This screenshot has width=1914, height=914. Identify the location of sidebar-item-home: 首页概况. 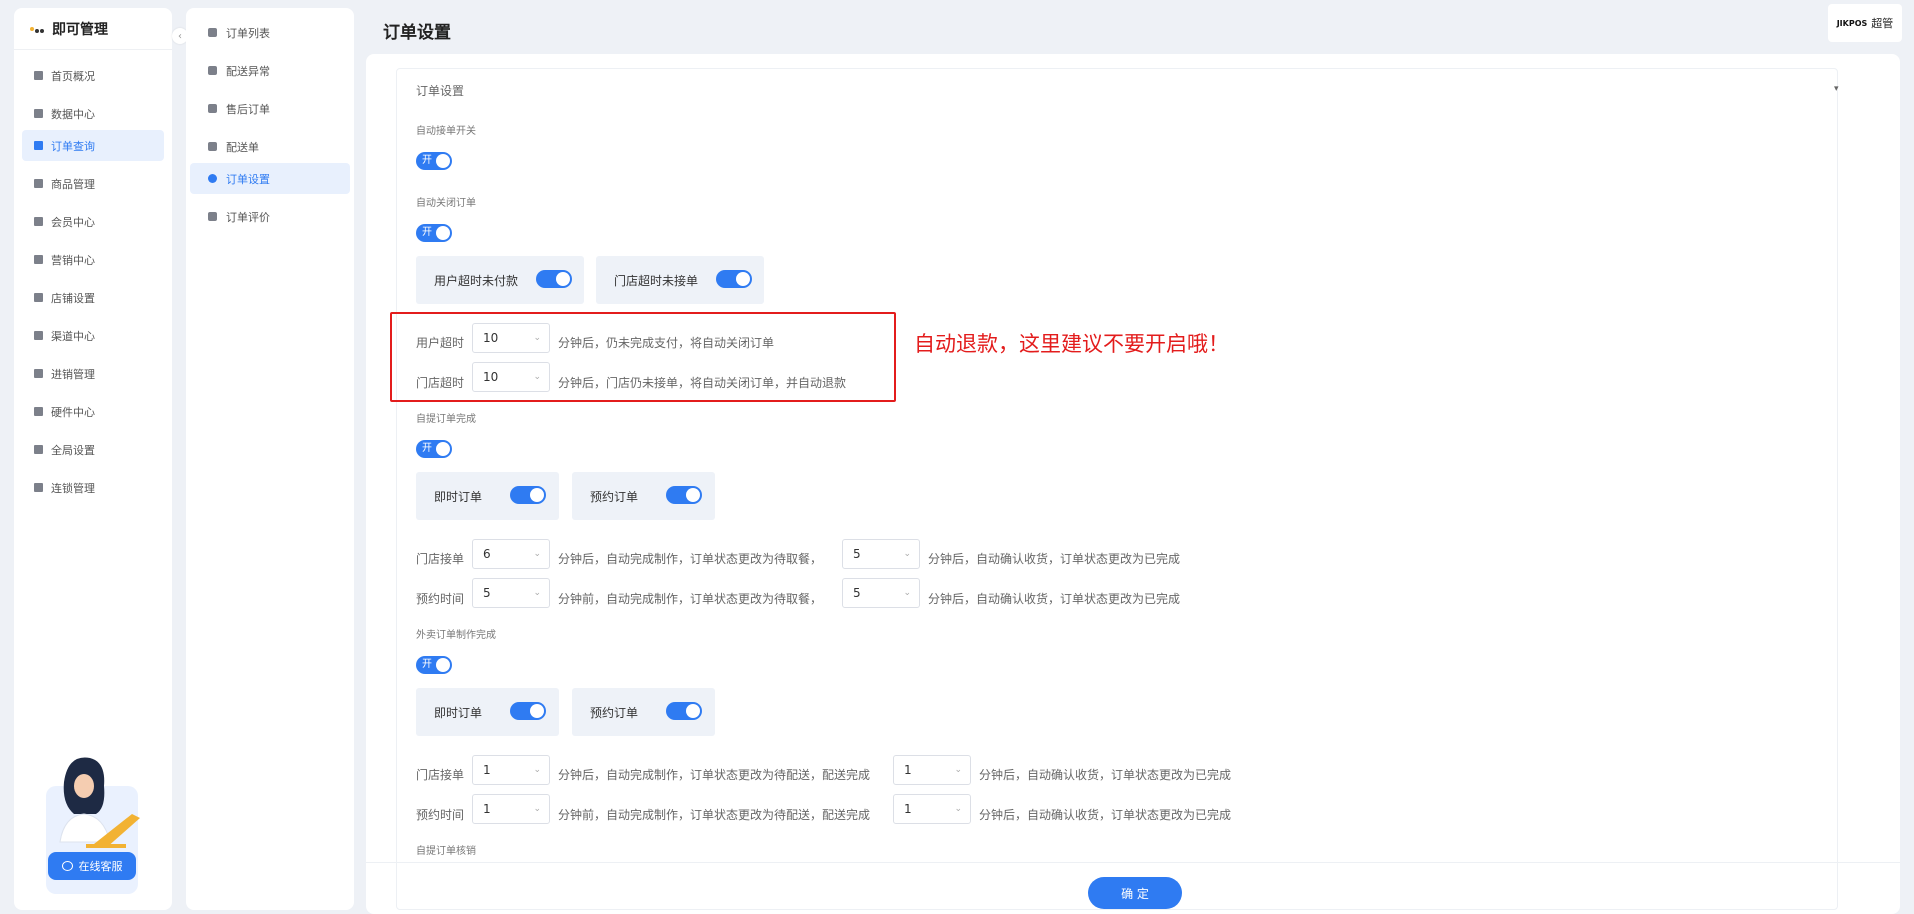
(93, 75).